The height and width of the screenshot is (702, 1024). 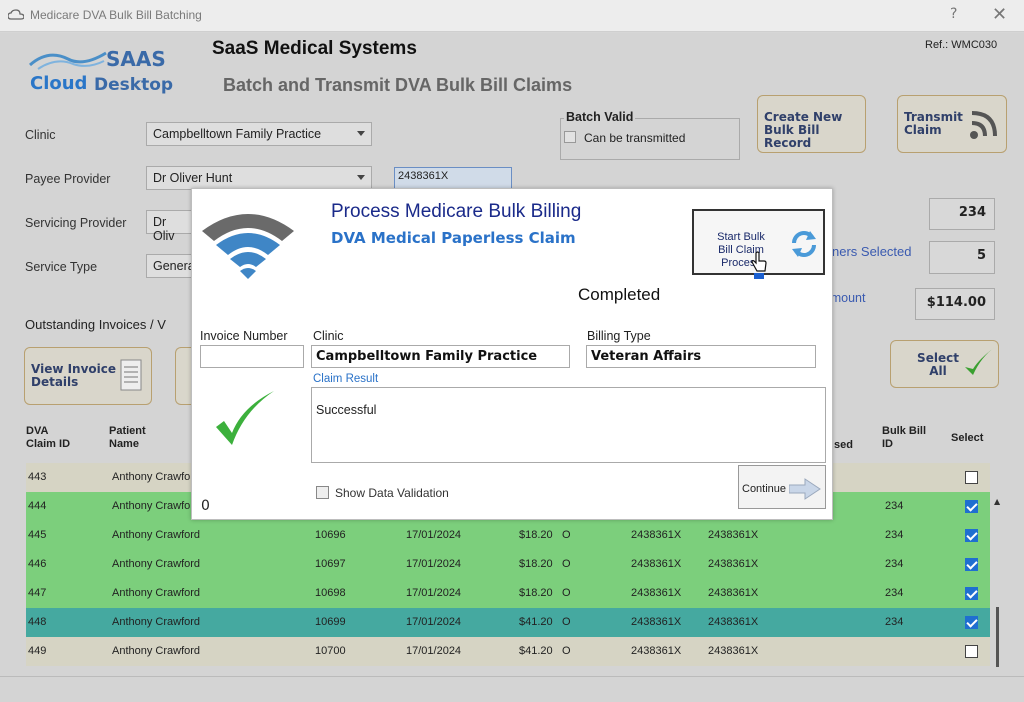 I want to click on view-invoice-button: View Invoice Details, so click(x=88, y=376).